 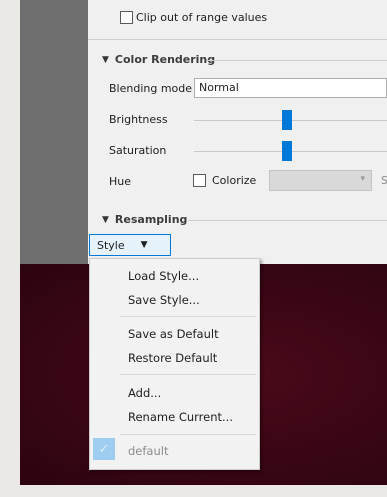 I want to click on menu-item-save-as-default: Save as Default, so click(x=173, y=334).